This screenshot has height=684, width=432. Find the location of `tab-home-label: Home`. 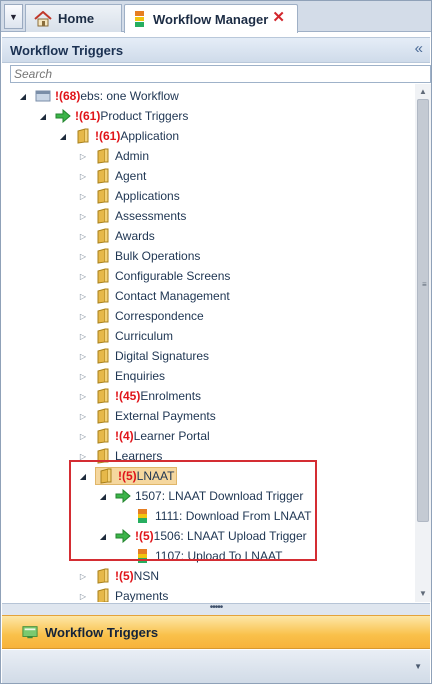

tab-home-label: Home is located at coordinates (76, 18).